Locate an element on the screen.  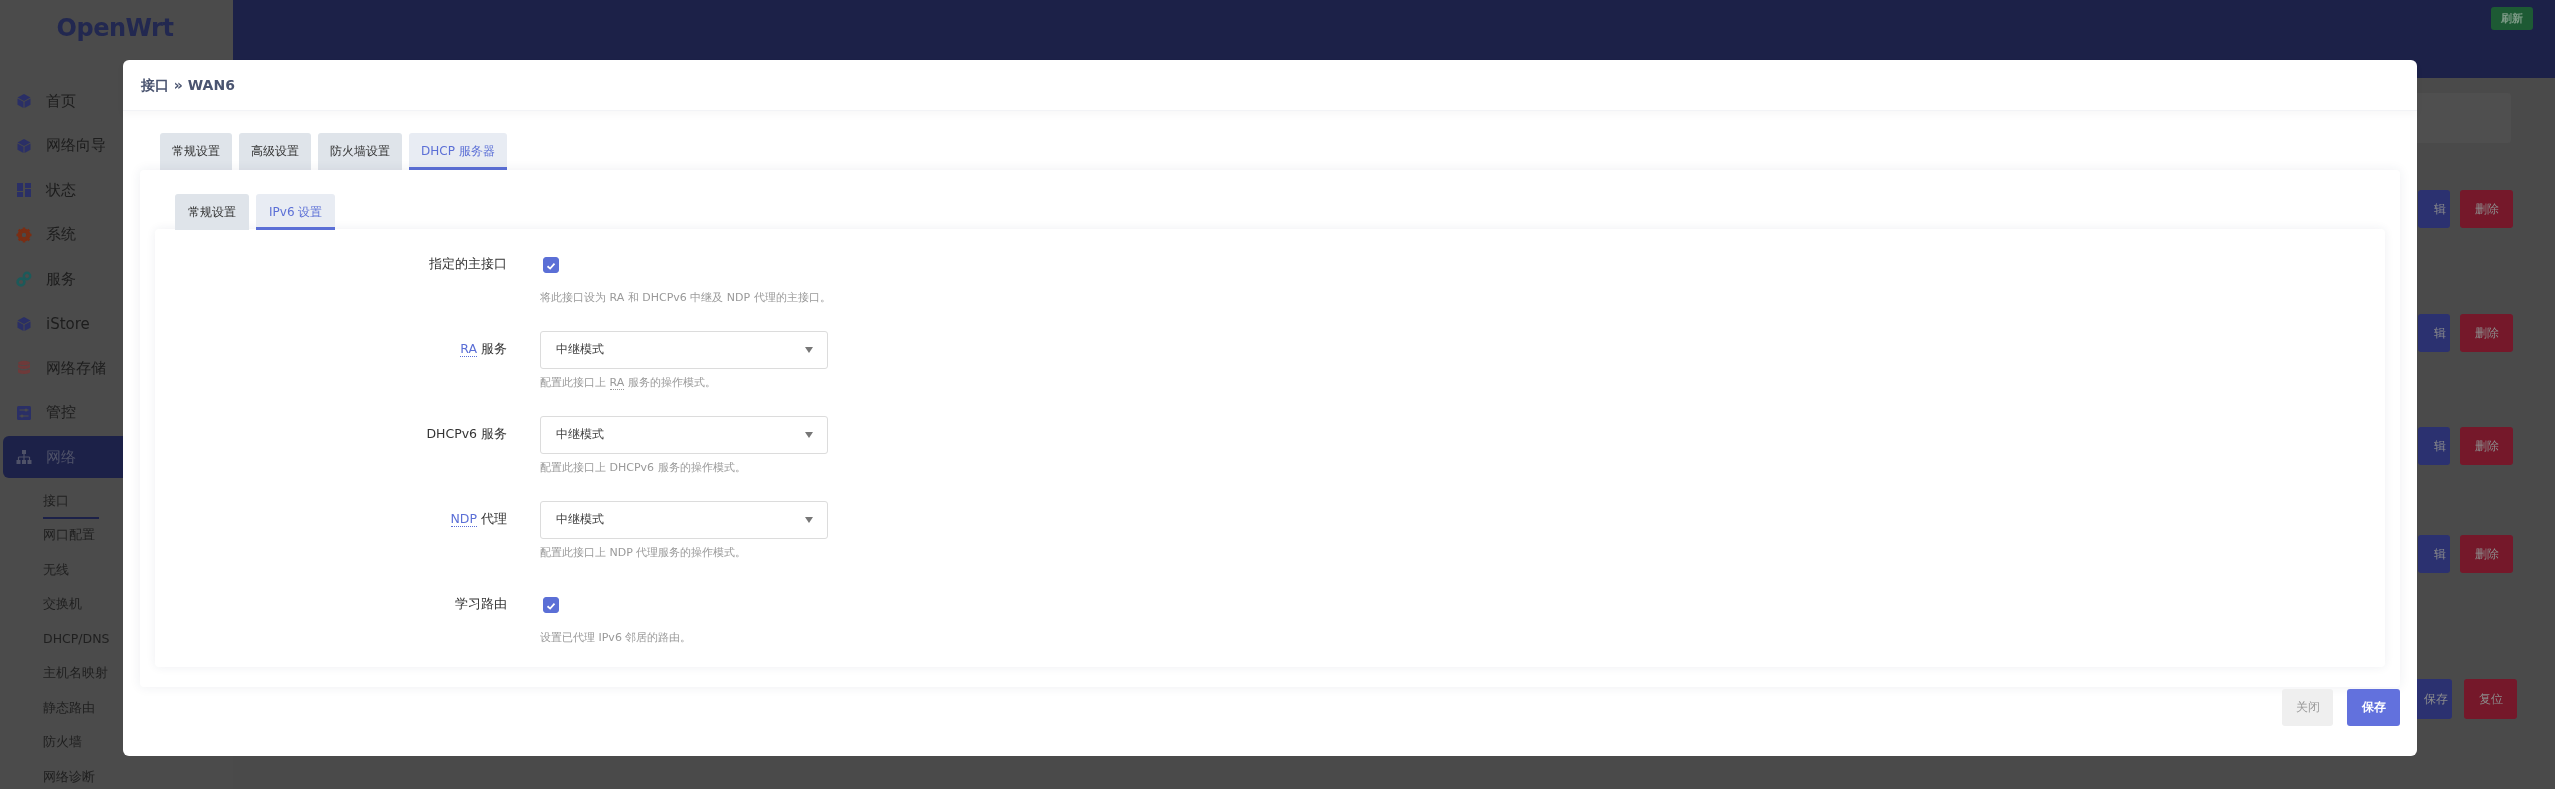
dashboard-icon is located at coordinates (24, 190).